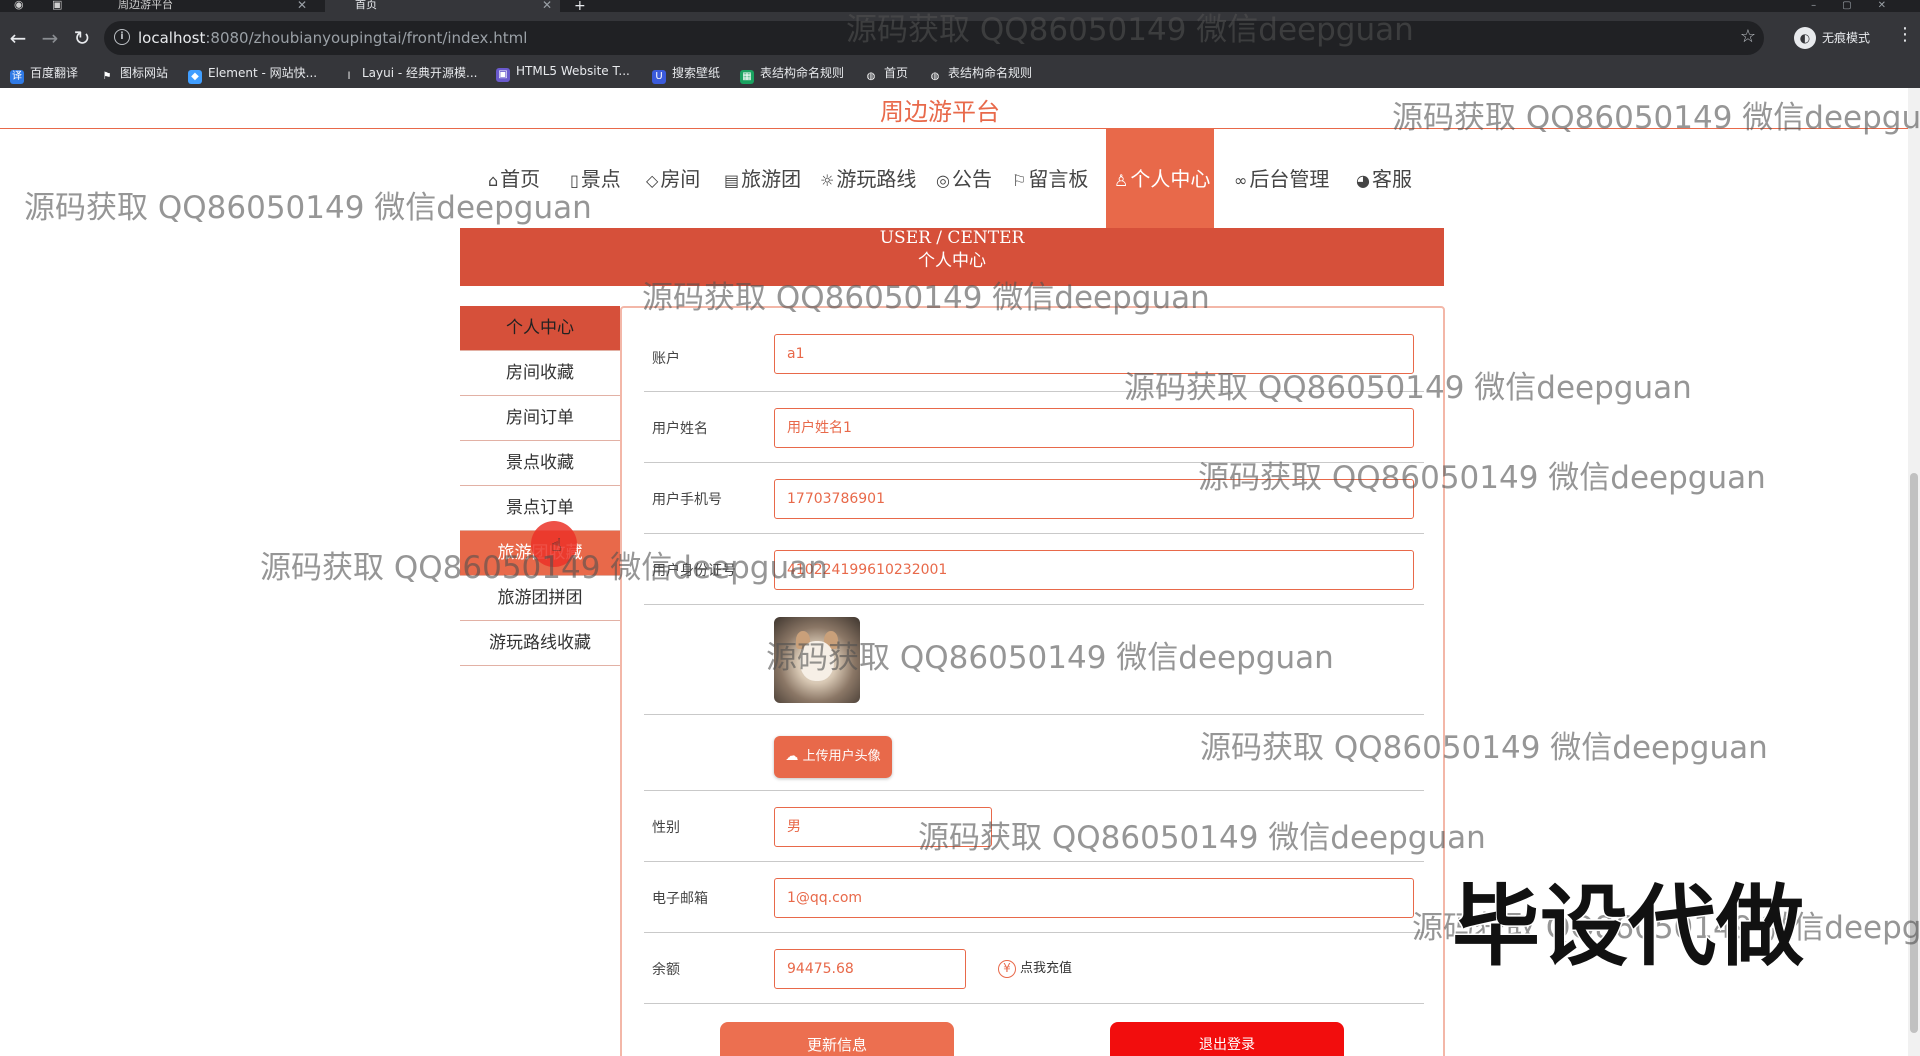  I want to click on browser-tab-2: 首页 ✕, so click(442, 6).